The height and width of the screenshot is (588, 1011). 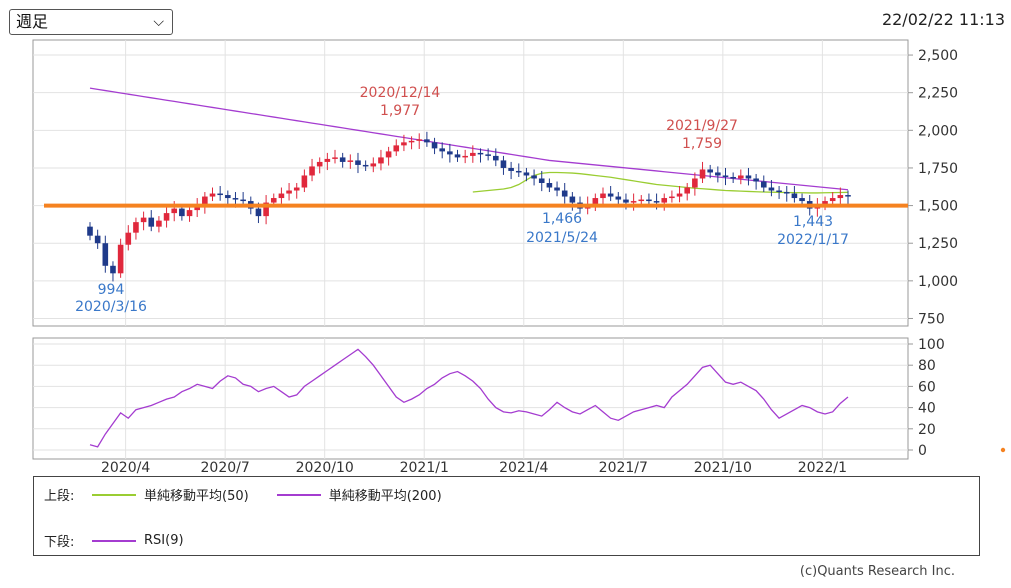 What do you see at coordinates (938, 169) in the screenshot?
I see `upper-ytick-label: 1,750` at bounding box center [938, 169].